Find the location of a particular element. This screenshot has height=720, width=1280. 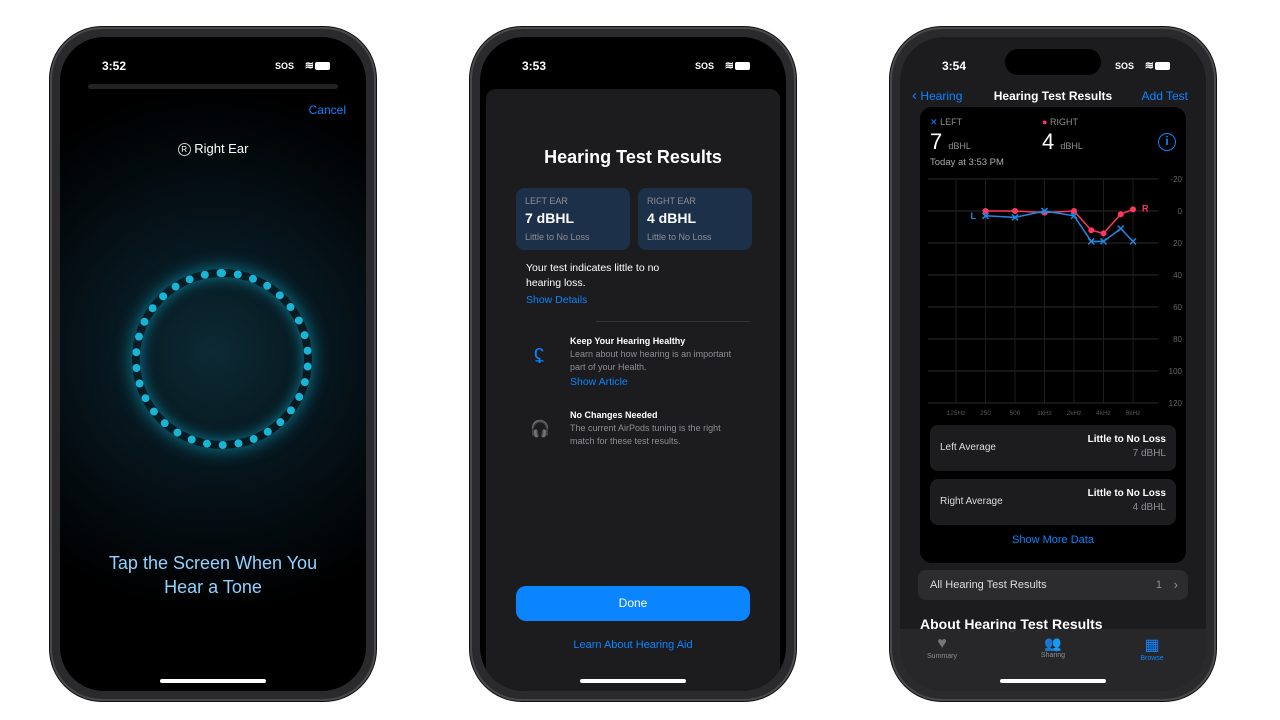

chevron-right-icon: › is located at coordinates (1175, 584).